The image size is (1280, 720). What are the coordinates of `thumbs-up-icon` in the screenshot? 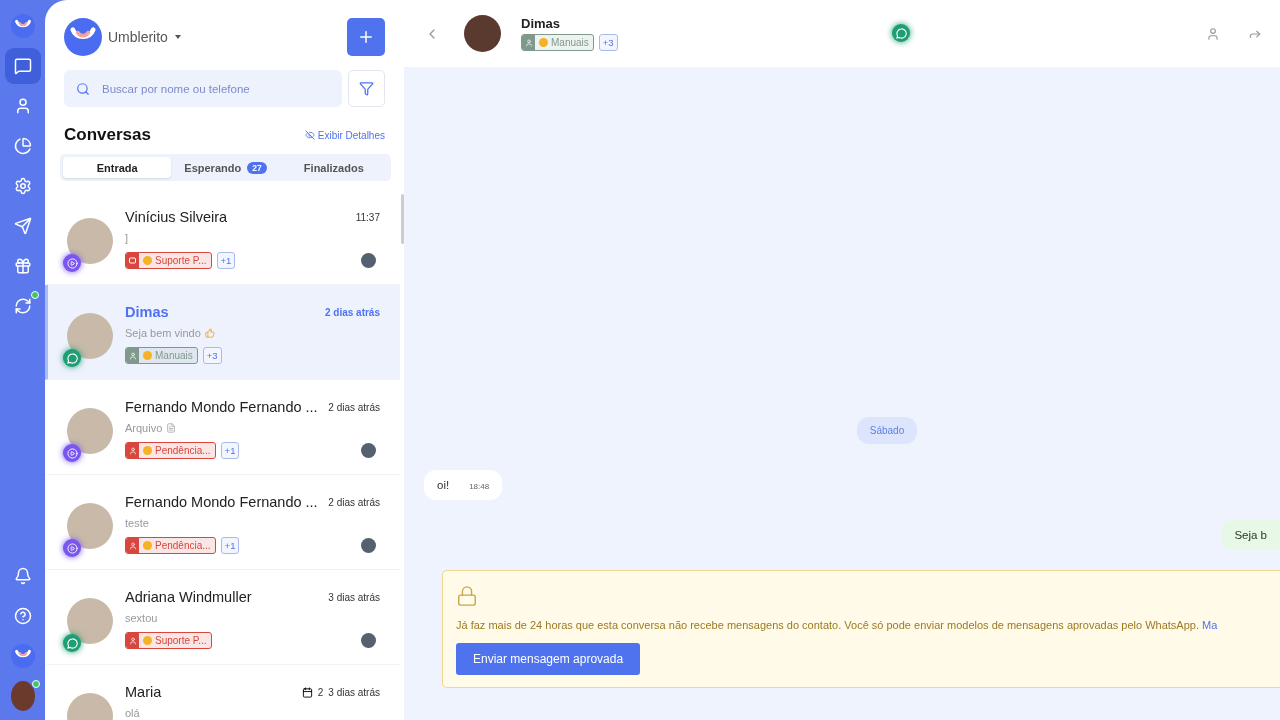 It's located at (209, 333).